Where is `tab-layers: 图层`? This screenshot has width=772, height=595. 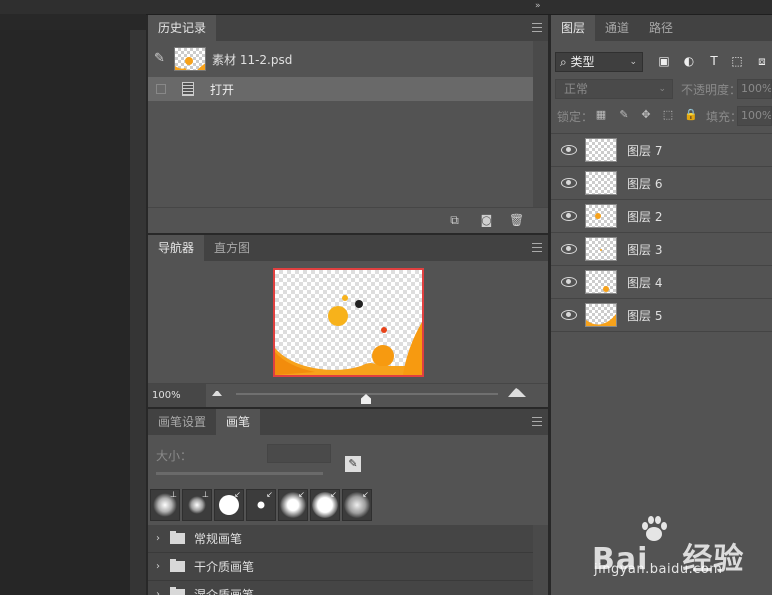 tab-layers: 图层 is located at coordinates (573, 28).